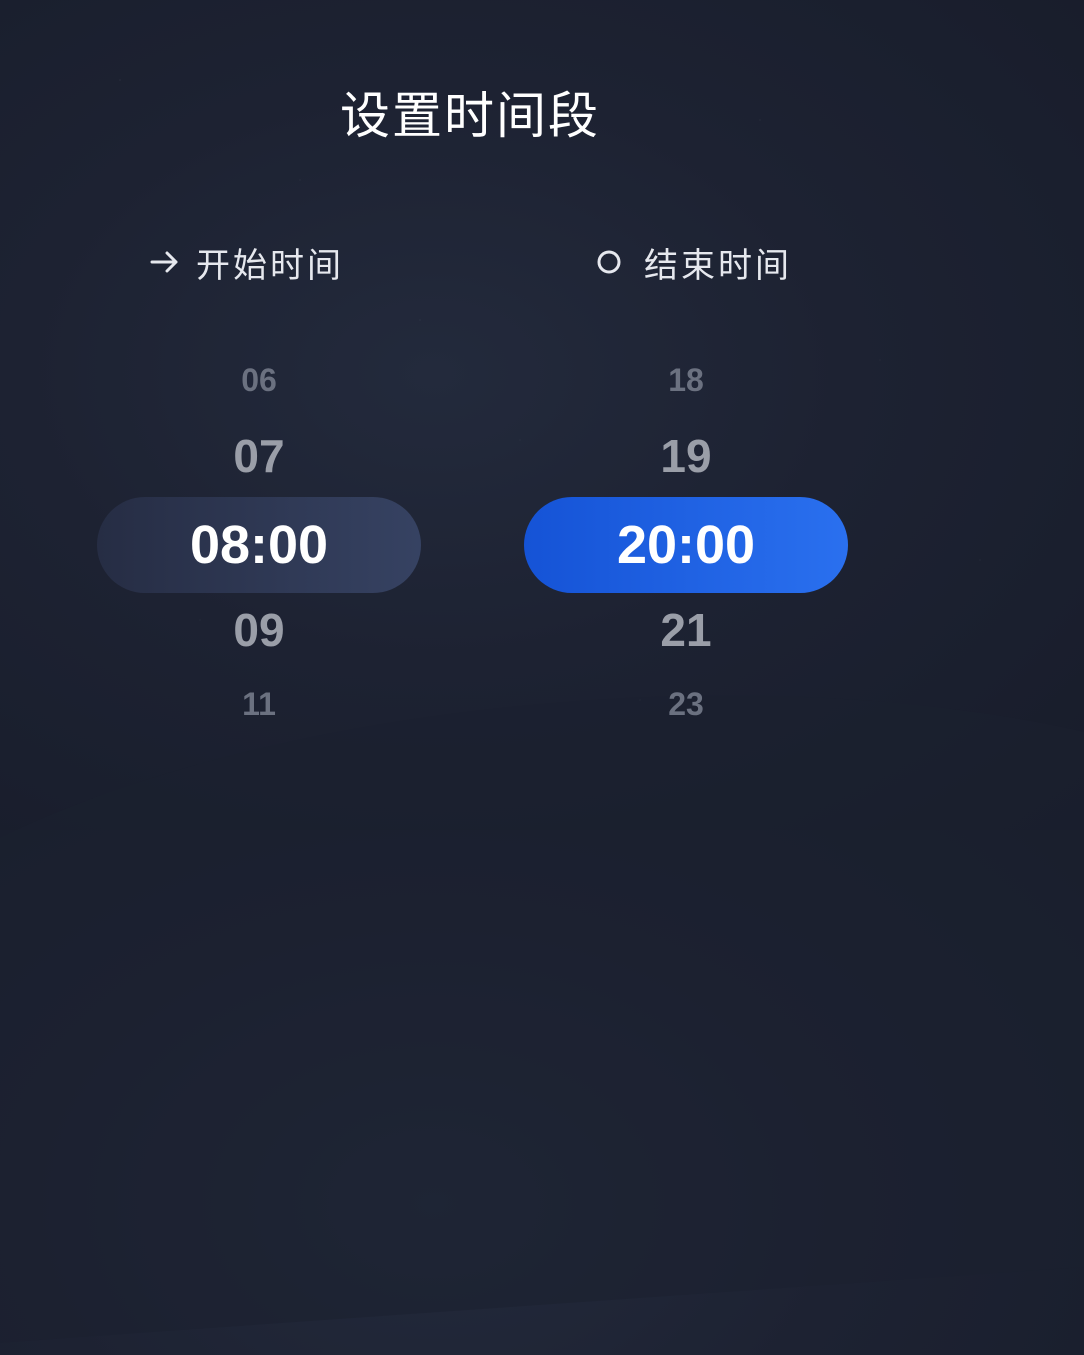  What do you see at coordinates (165, 262) in the screenshot?
I see `arrow-right-icon` at bounding box center [165, 262].